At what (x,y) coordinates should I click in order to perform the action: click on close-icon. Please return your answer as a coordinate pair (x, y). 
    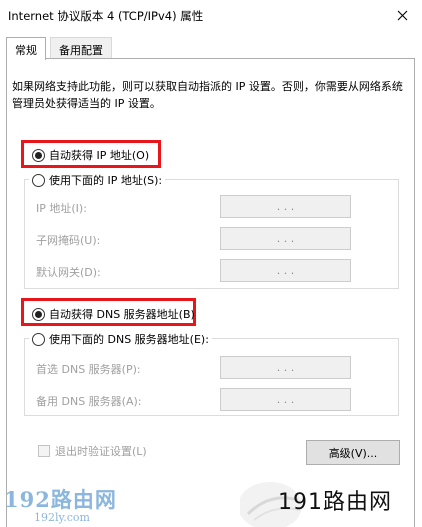
    Looking at the image, I should click on (402, 15).